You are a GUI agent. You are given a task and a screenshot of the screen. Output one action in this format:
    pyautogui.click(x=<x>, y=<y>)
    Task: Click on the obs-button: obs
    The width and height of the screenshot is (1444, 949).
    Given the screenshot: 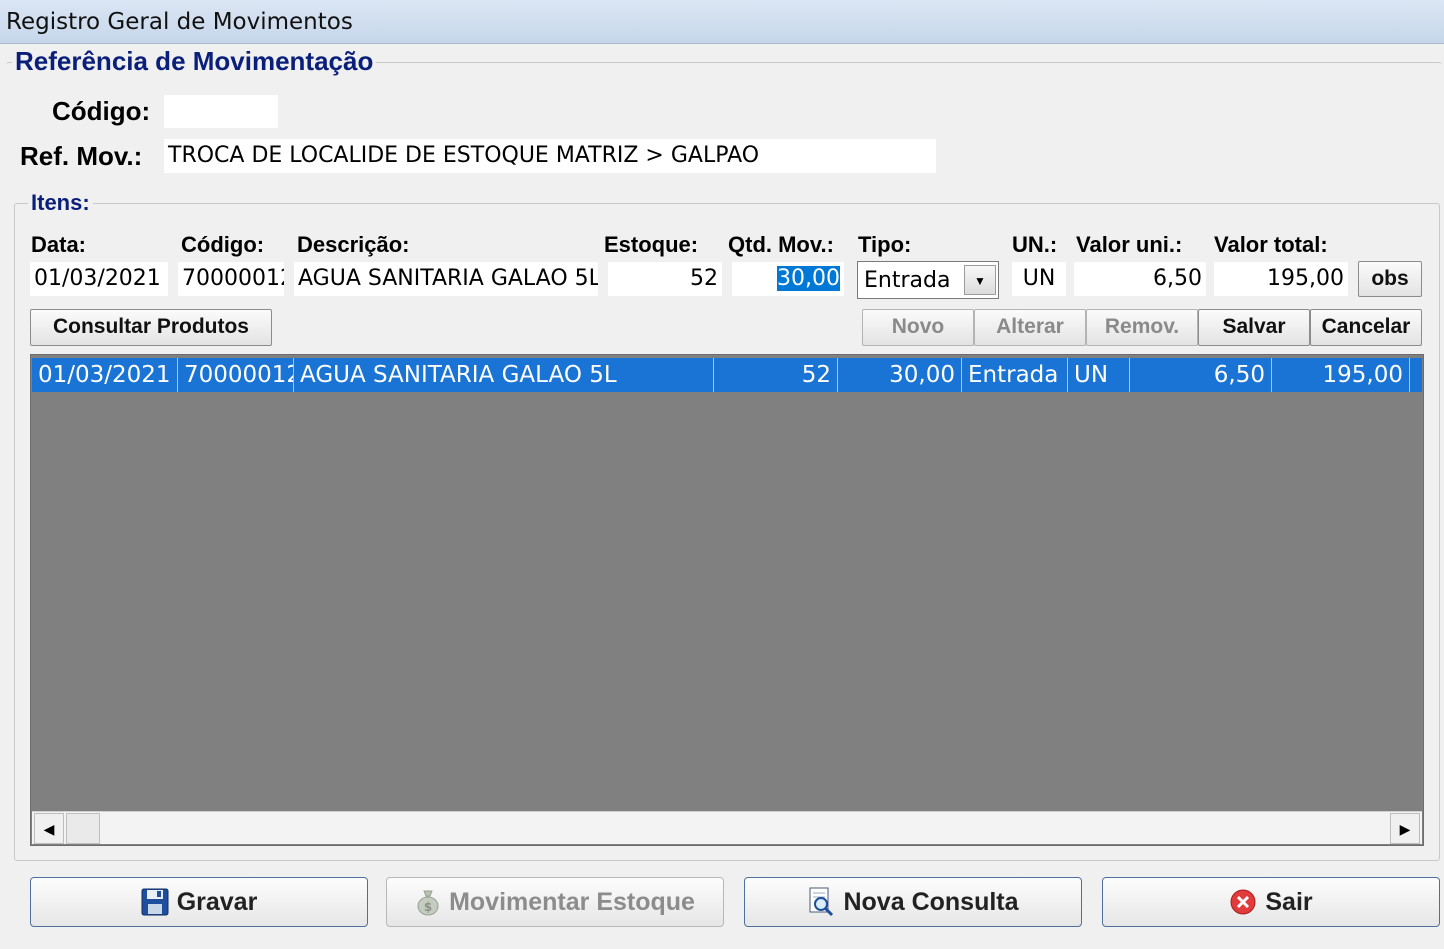 What is the action you would take?
    pyautogui.click(x=1390, y=279)
    